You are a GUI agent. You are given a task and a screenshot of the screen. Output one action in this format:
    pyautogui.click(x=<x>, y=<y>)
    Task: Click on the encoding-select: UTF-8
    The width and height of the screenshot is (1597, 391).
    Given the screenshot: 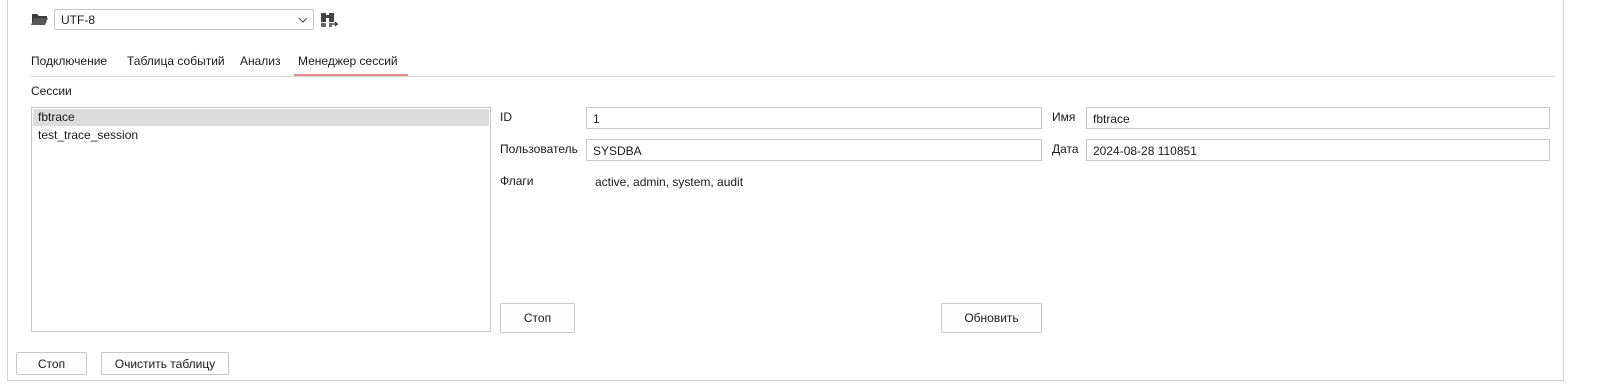 What is the action you would take?
    pyautogui.click(x=184, y=19)
    